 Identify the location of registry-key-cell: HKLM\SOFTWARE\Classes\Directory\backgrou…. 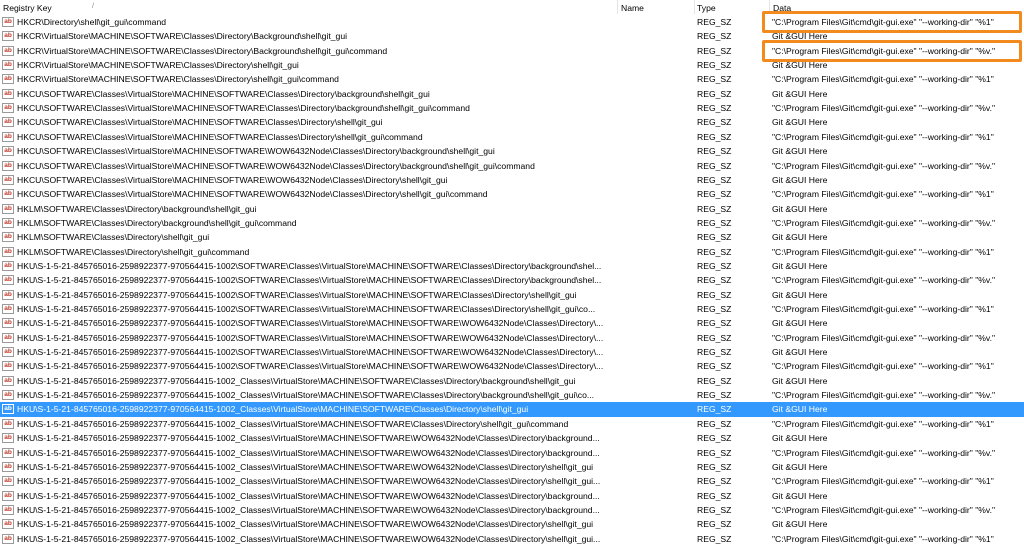
(137, 208).